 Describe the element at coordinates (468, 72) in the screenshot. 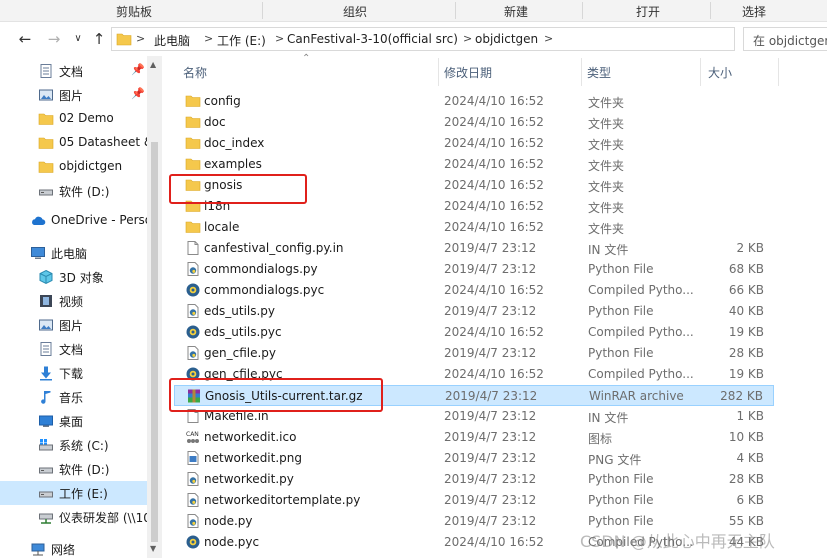

I see `column-header-date: 修改日期` at that location.